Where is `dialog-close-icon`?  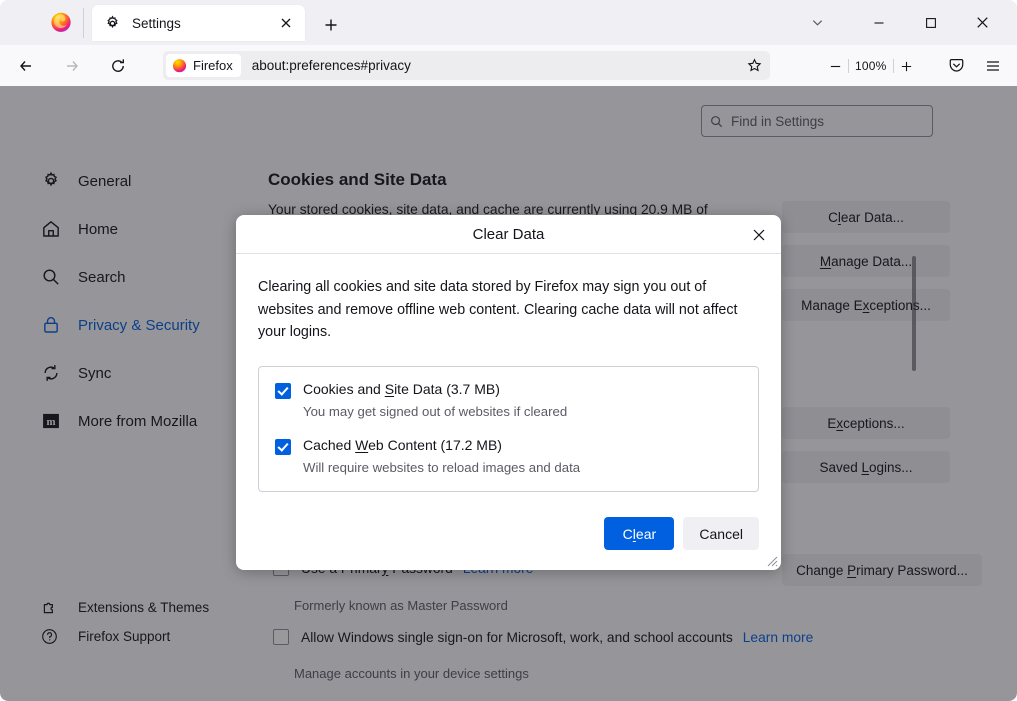 dialog-close-icon is located at coordinates (759, 235).